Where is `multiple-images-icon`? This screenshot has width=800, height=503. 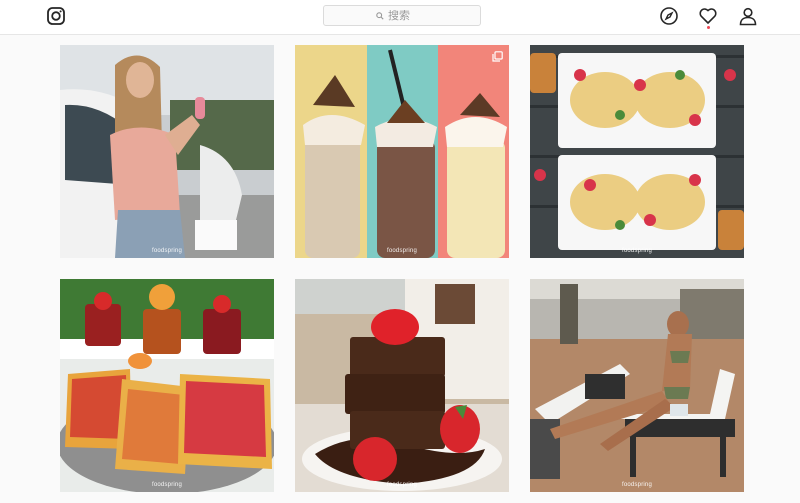
multiple-images-icon is located at coordinates (497, 56).